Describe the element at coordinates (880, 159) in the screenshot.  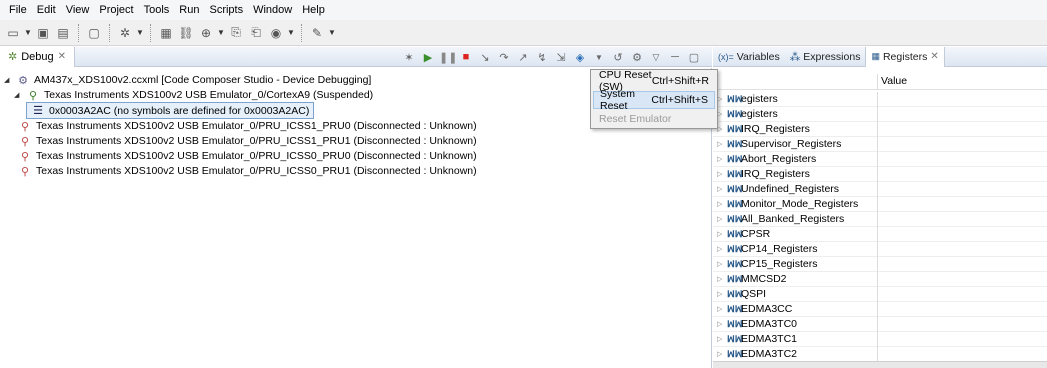
I see `register-row: ▷ ꟽꟽ Abort_Registers` at that location.